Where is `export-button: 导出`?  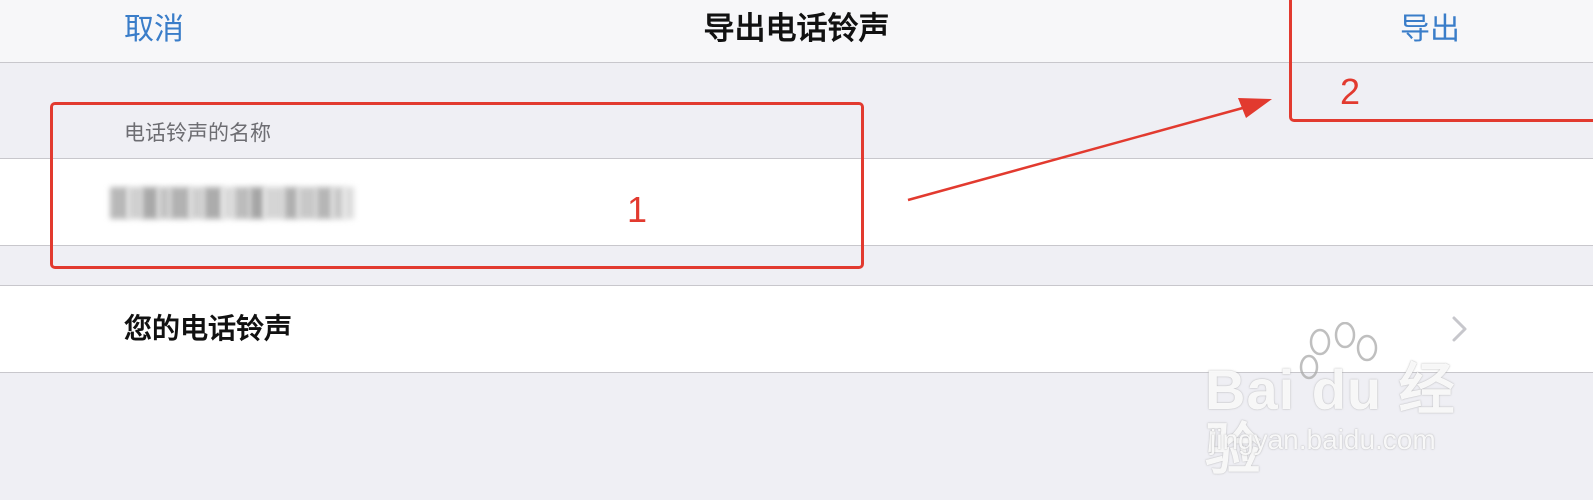 export-button: 导出 is located at coordinates (1430, 30).